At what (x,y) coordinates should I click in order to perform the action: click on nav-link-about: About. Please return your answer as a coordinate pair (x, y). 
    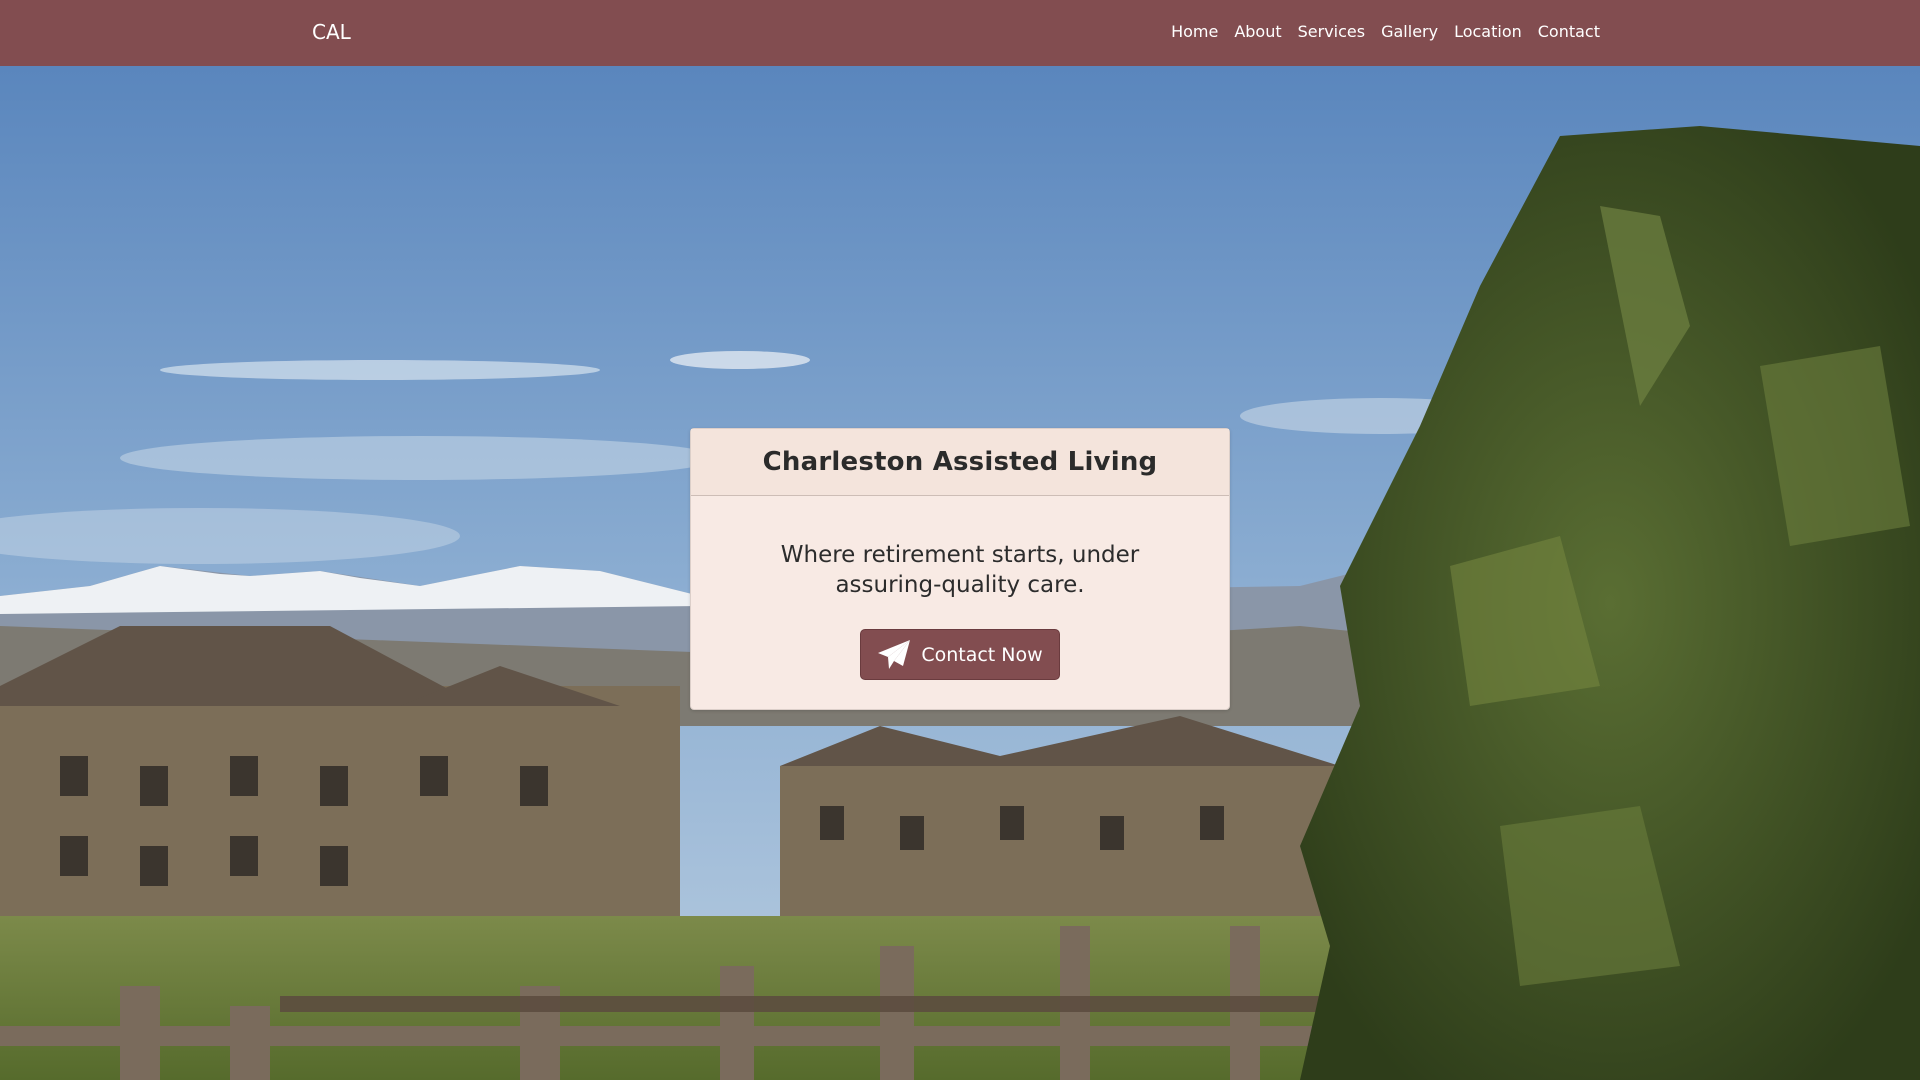
    Looking at the image, I should click on (1257, 31).